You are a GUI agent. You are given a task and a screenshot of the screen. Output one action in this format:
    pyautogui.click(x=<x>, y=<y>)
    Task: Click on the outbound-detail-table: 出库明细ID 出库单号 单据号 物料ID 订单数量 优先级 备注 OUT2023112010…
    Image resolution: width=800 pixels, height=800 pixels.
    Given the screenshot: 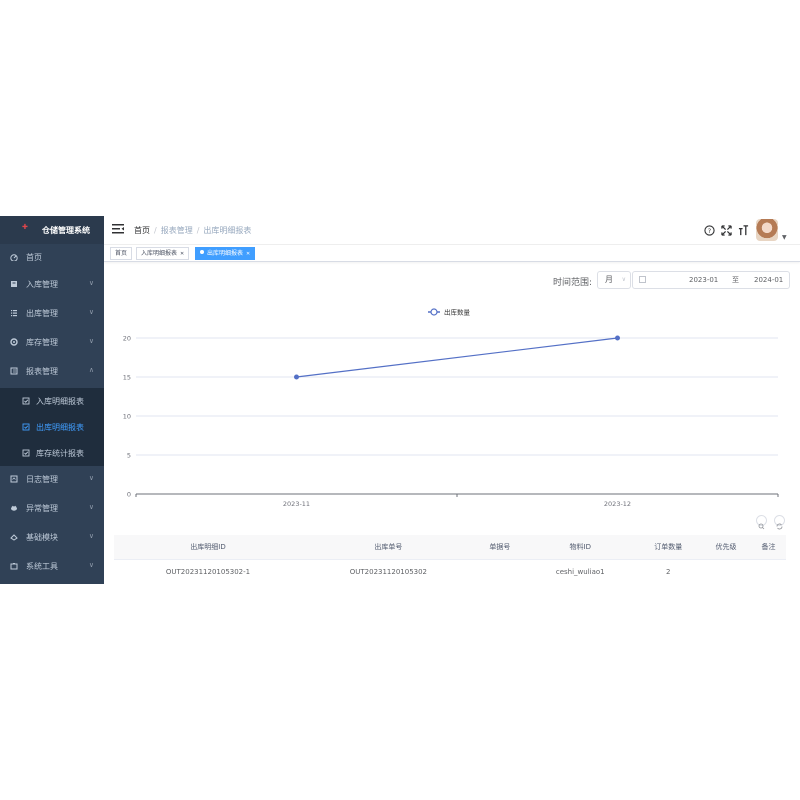 What is the action you would take?
    pyautogui.click(x=450, y=559)
    